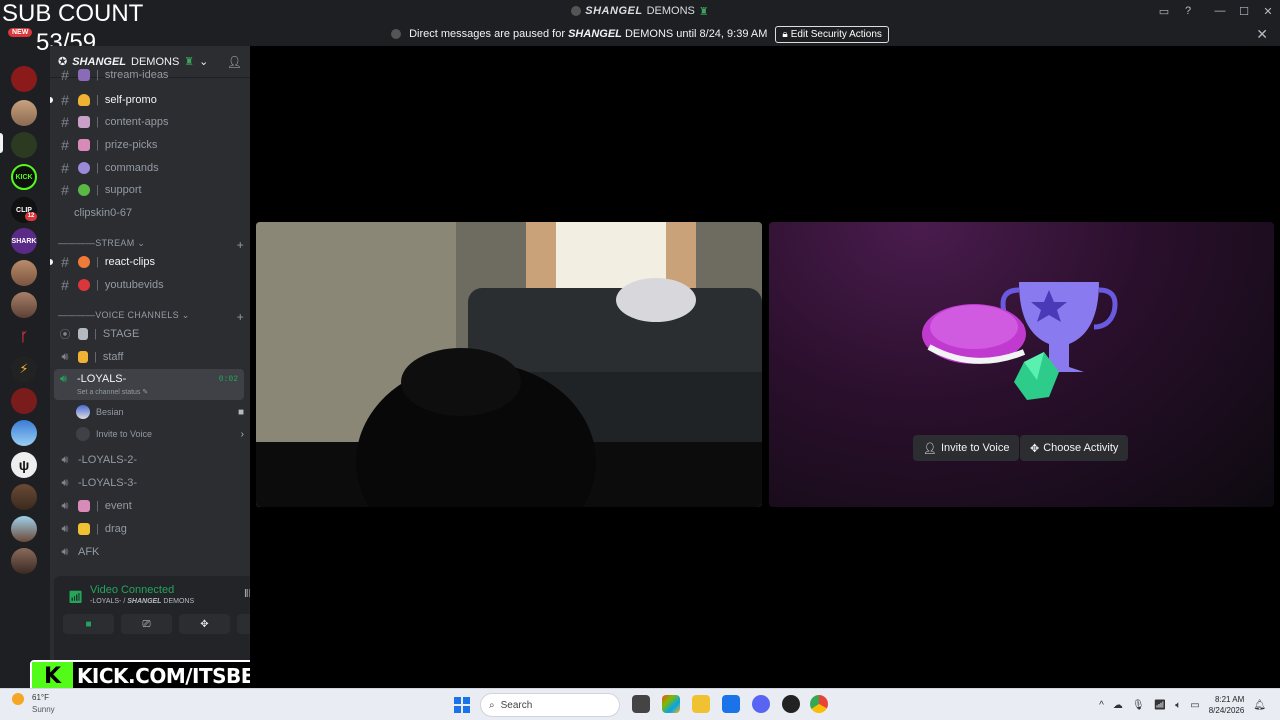  Describe the element at coordinates (112, 392) in the screenshot. I see `channel-status: Set a channel status ✎` at that location.